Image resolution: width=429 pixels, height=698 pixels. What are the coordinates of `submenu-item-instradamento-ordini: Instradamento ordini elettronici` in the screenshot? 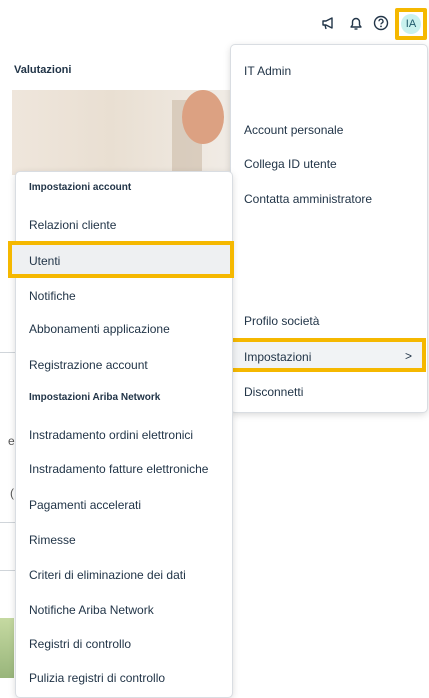 It's located at (111, 435).